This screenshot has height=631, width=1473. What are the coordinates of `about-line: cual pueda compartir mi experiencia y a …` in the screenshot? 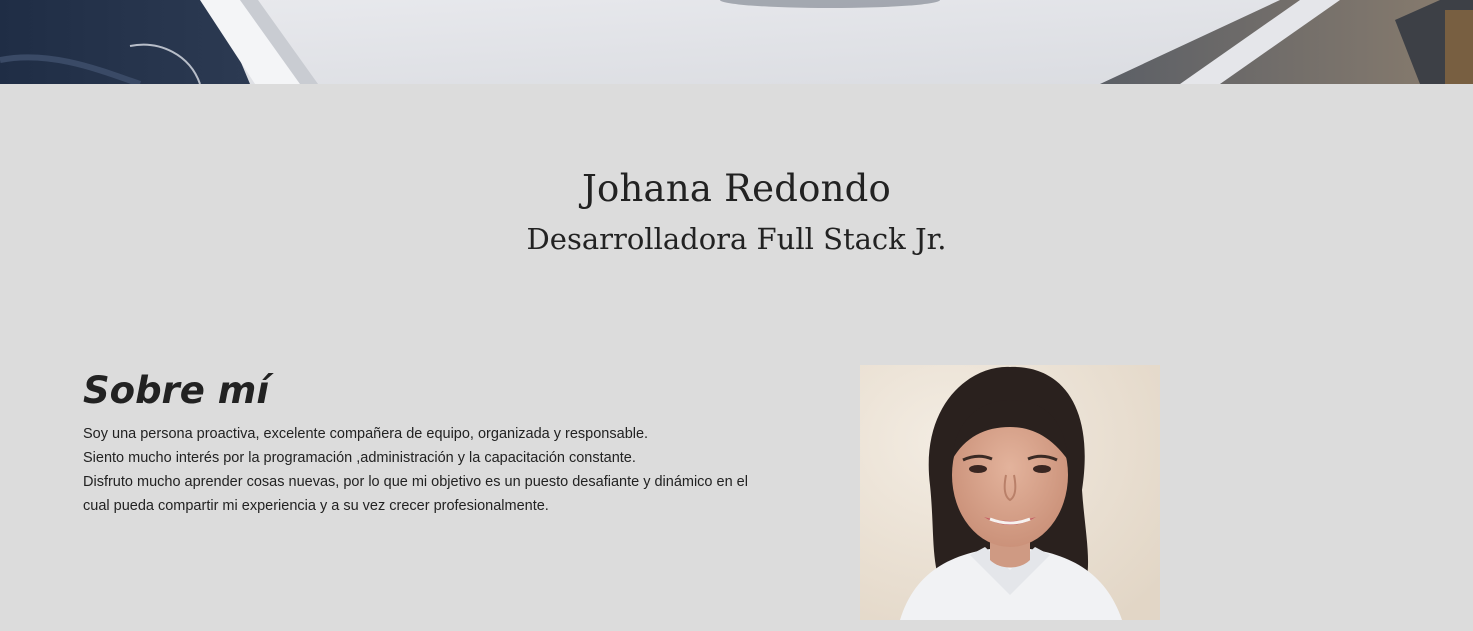 It's located at (316, 506).